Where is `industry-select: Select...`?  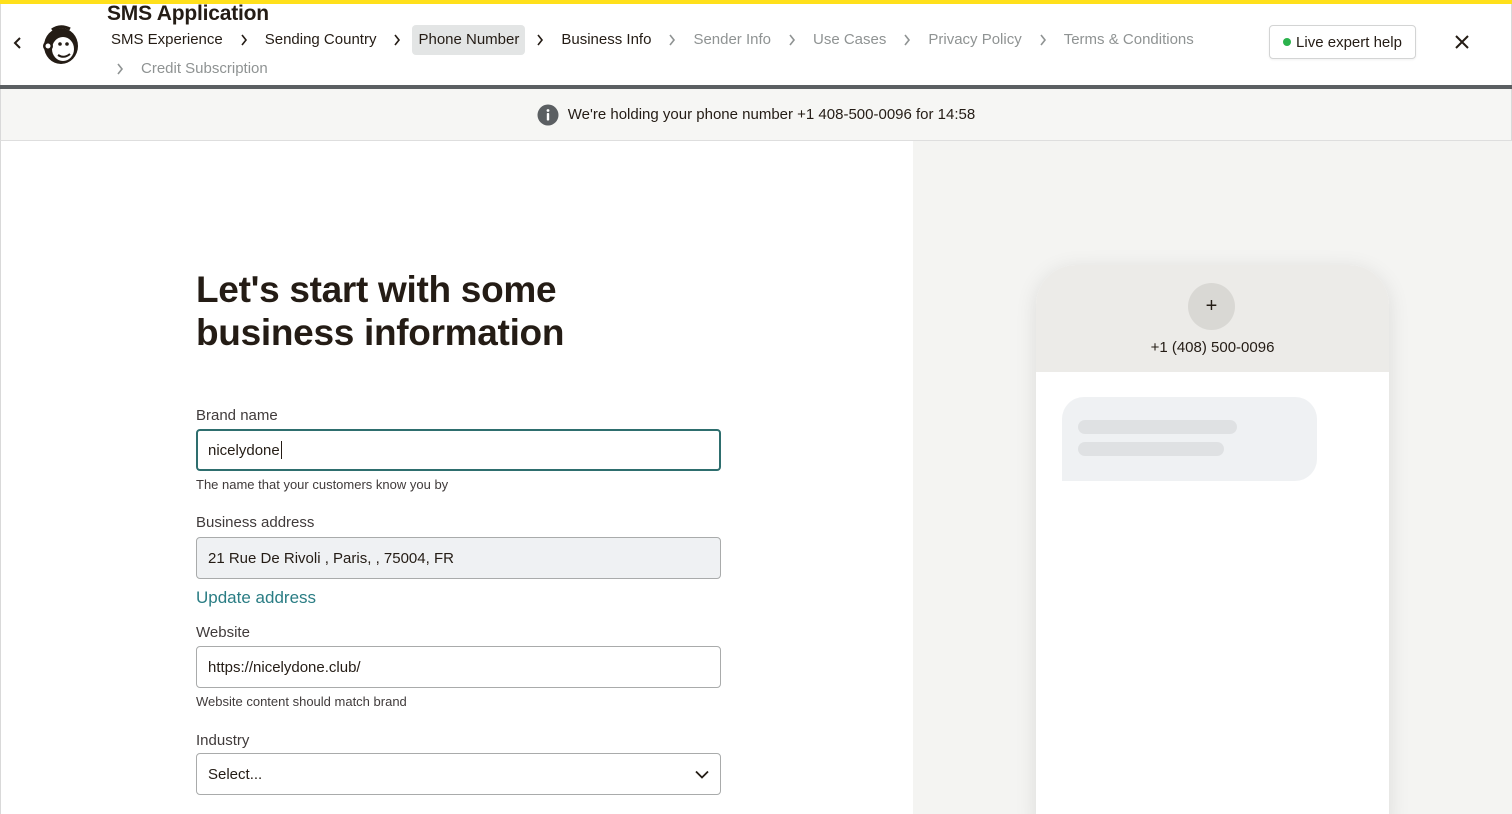
industry-select: Select... is located at coordinates (458, 774).